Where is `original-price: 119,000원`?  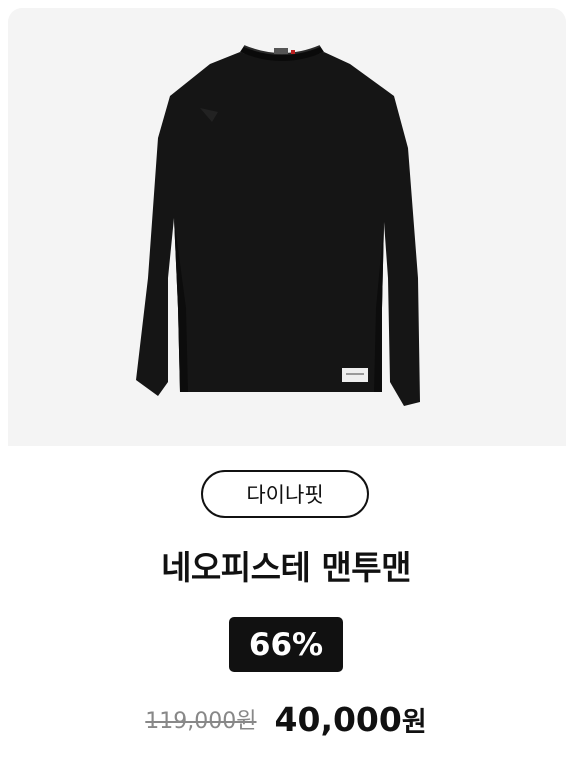
original-price: 119,000원 is located at coordinates (201, 721).